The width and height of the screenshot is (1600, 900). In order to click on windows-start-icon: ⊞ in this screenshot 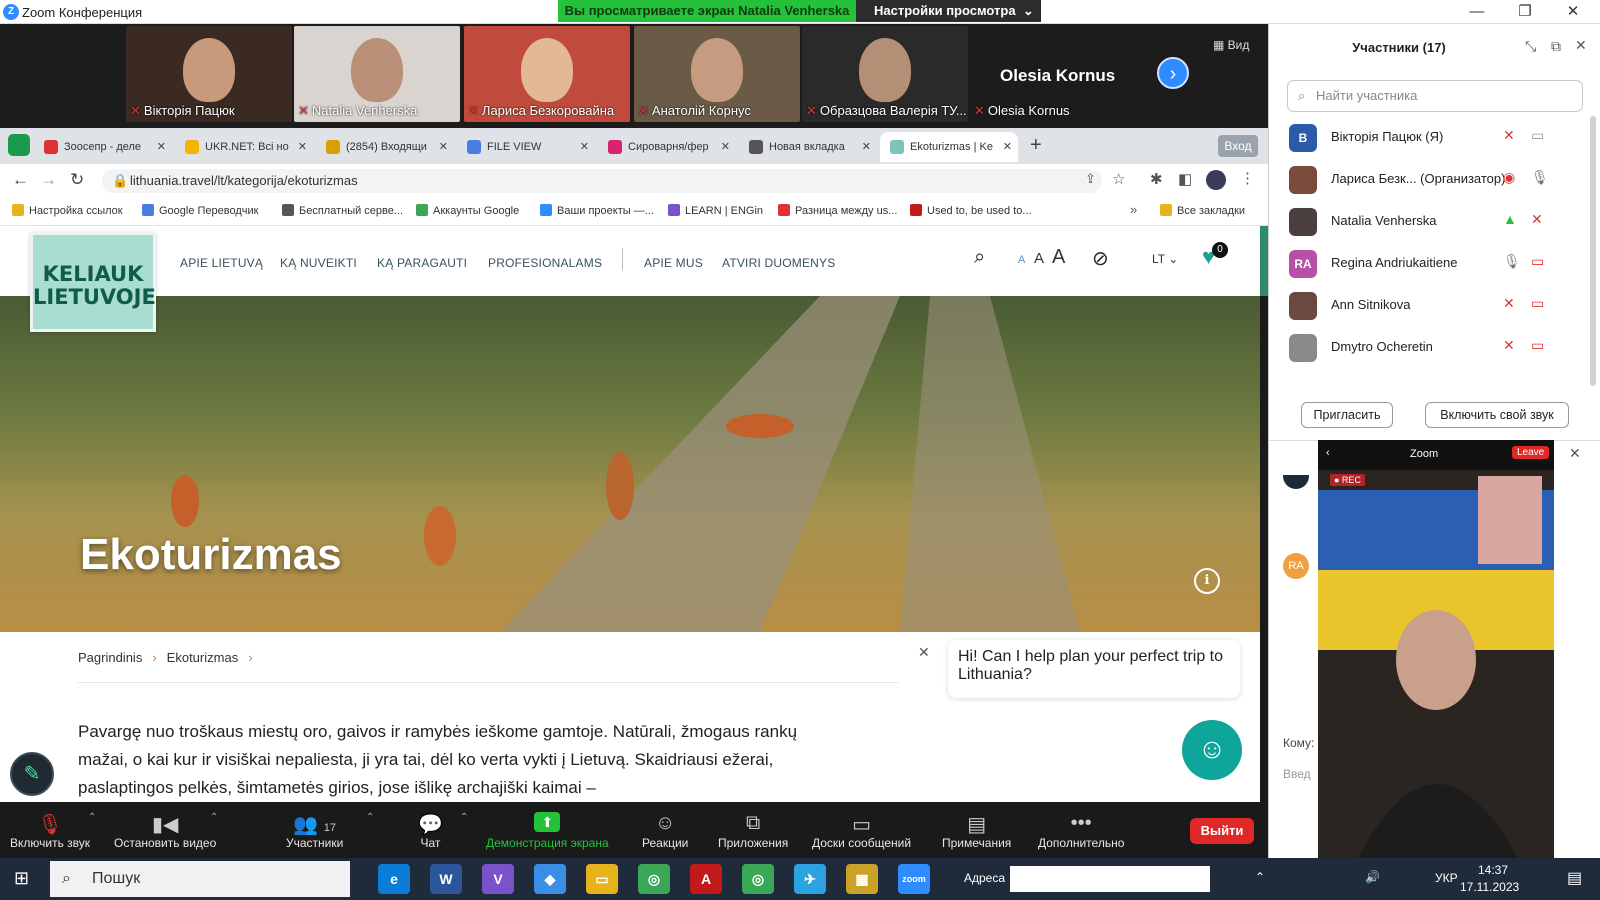, I will do `click(21, 878)`.